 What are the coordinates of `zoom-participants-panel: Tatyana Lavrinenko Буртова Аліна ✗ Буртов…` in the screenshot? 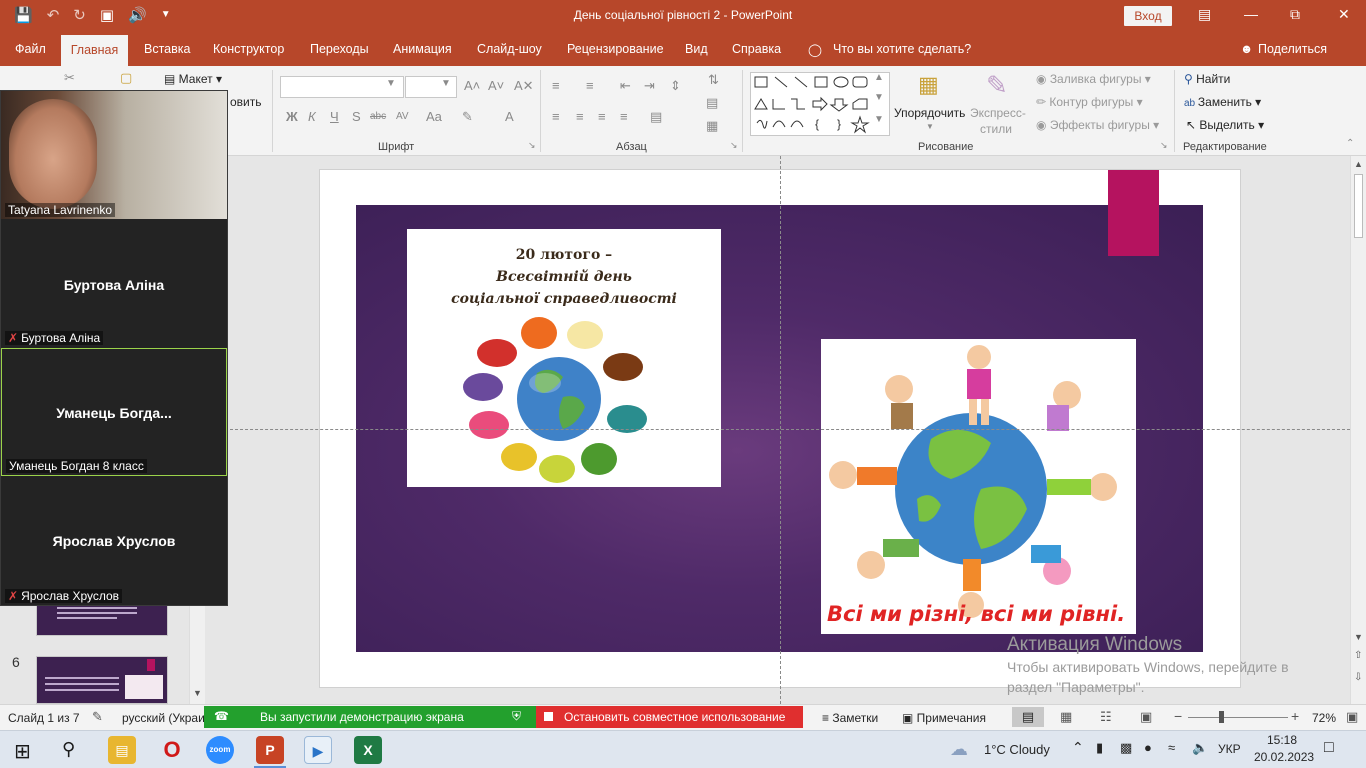 It's located at (114, 348).